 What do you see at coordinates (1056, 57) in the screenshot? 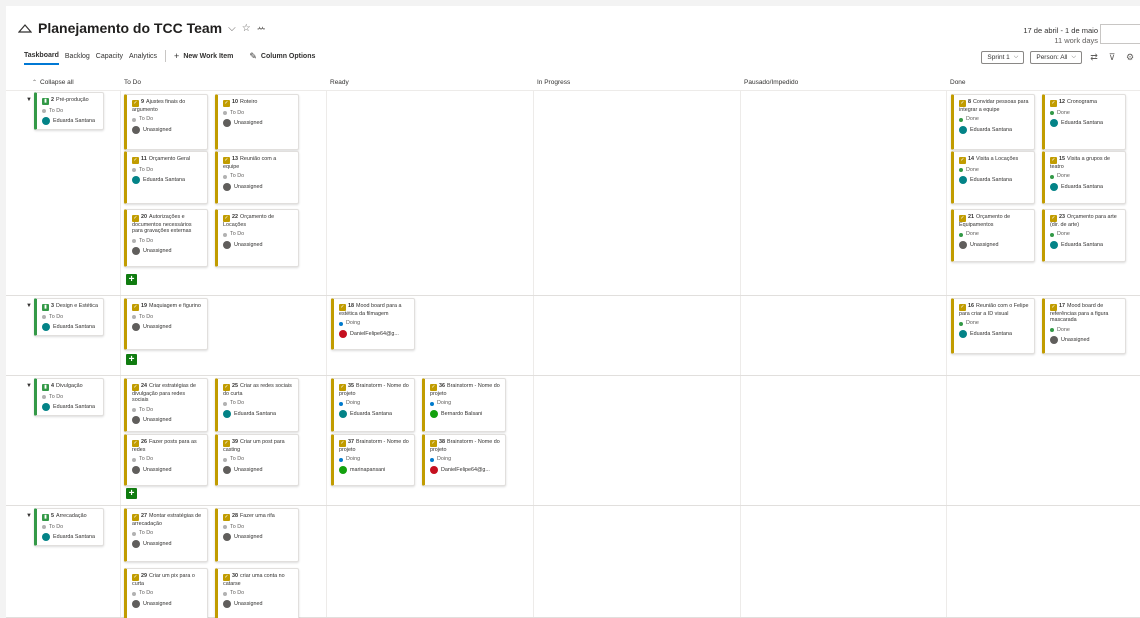
I see `person-filter: Person: All ⌵` at bounding box center [1056, 57].